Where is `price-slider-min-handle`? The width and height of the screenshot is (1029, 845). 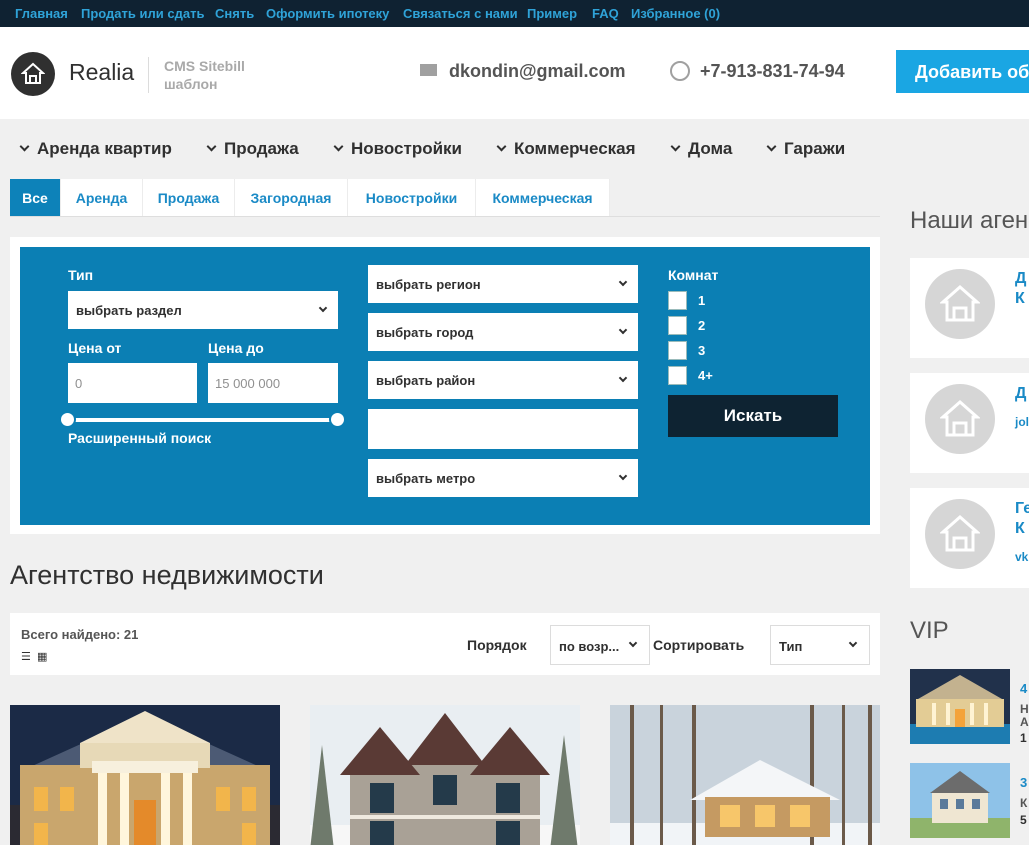
price-slider-min-handle is located at coordinates (67, 419).